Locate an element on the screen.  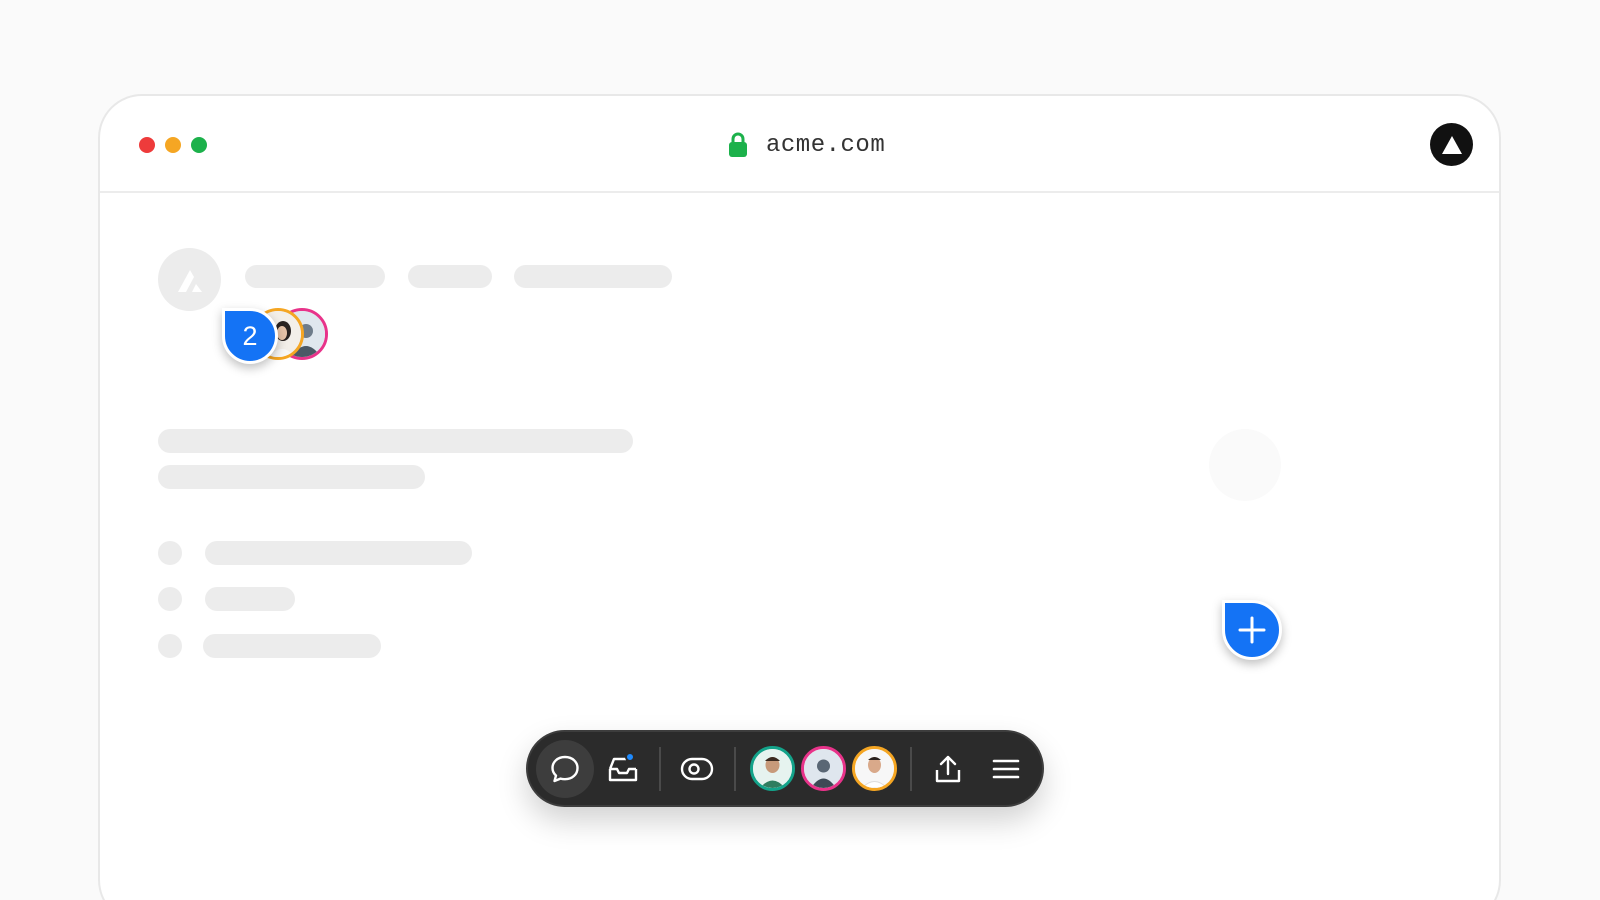
share-button is located at coordinates (948, 769).